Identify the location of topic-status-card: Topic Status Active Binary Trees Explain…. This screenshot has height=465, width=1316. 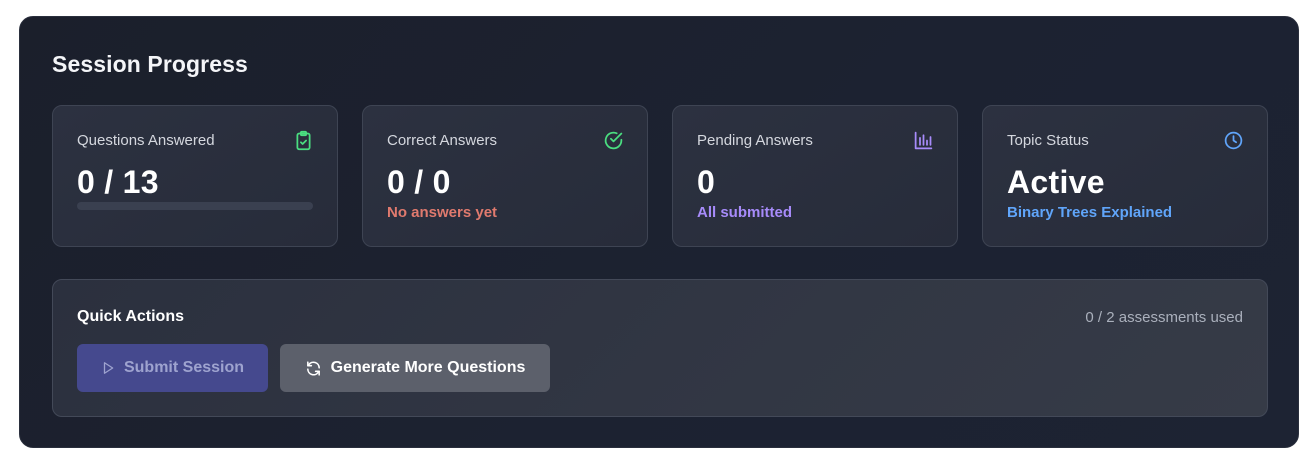
(1125, 176).